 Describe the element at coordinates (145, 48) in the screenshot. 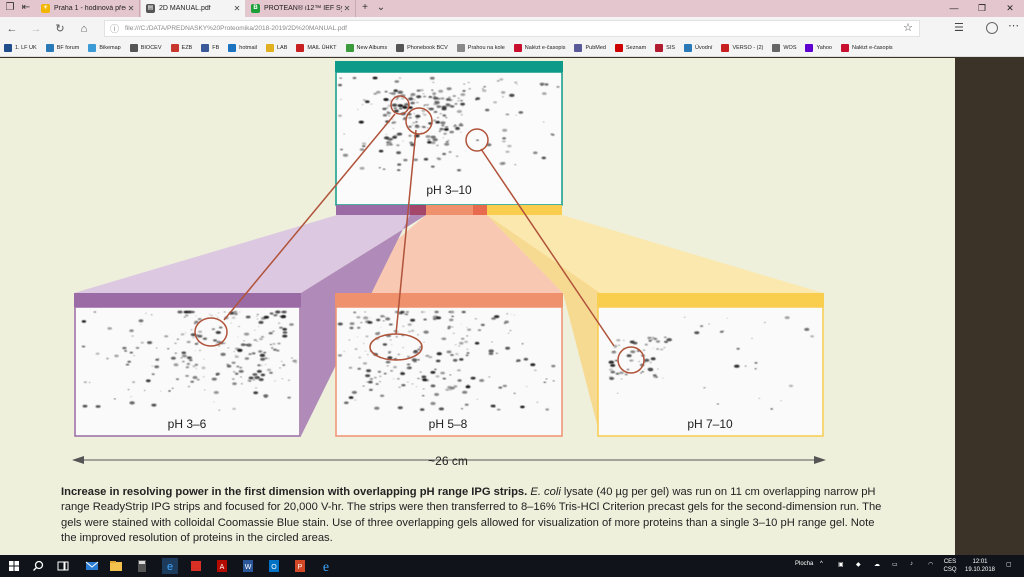

I see `bookmark-item: BIOCEV` at that location.